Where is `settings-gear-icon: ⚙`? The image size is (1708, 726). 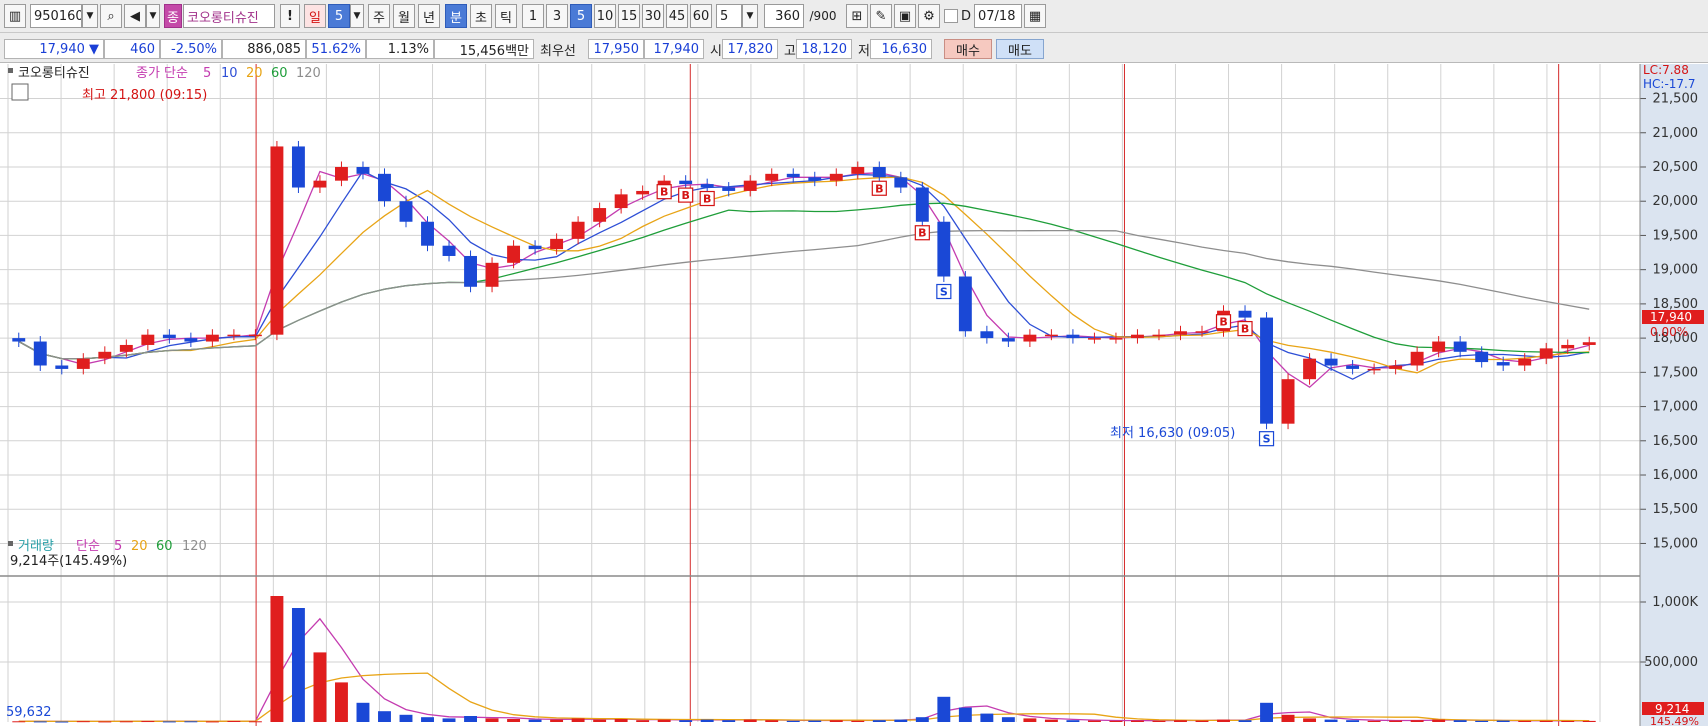 settings-gear-icon: ⚙ is located at coordinates (929, 16).